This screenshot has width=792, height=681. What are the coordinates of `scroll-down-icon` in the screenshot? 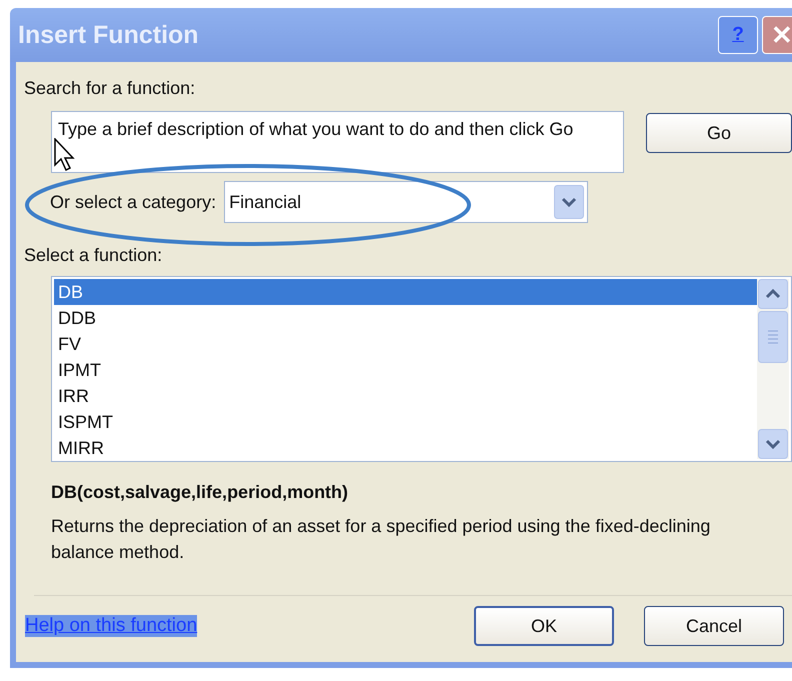 It's located at (773, 444).